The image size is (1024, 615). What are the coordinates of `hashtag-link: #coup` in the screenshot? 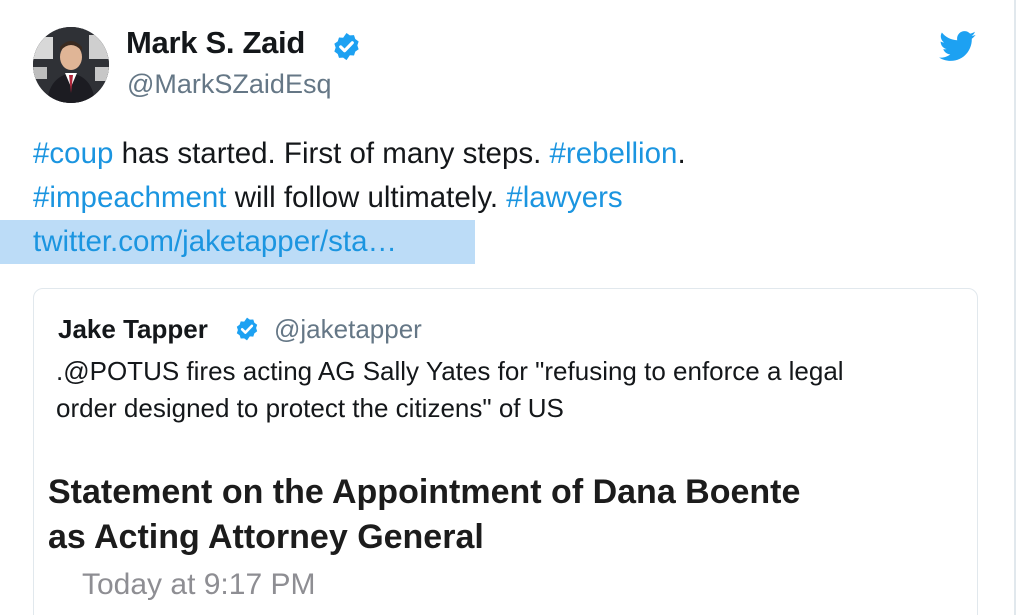 It's located at (73, 153).